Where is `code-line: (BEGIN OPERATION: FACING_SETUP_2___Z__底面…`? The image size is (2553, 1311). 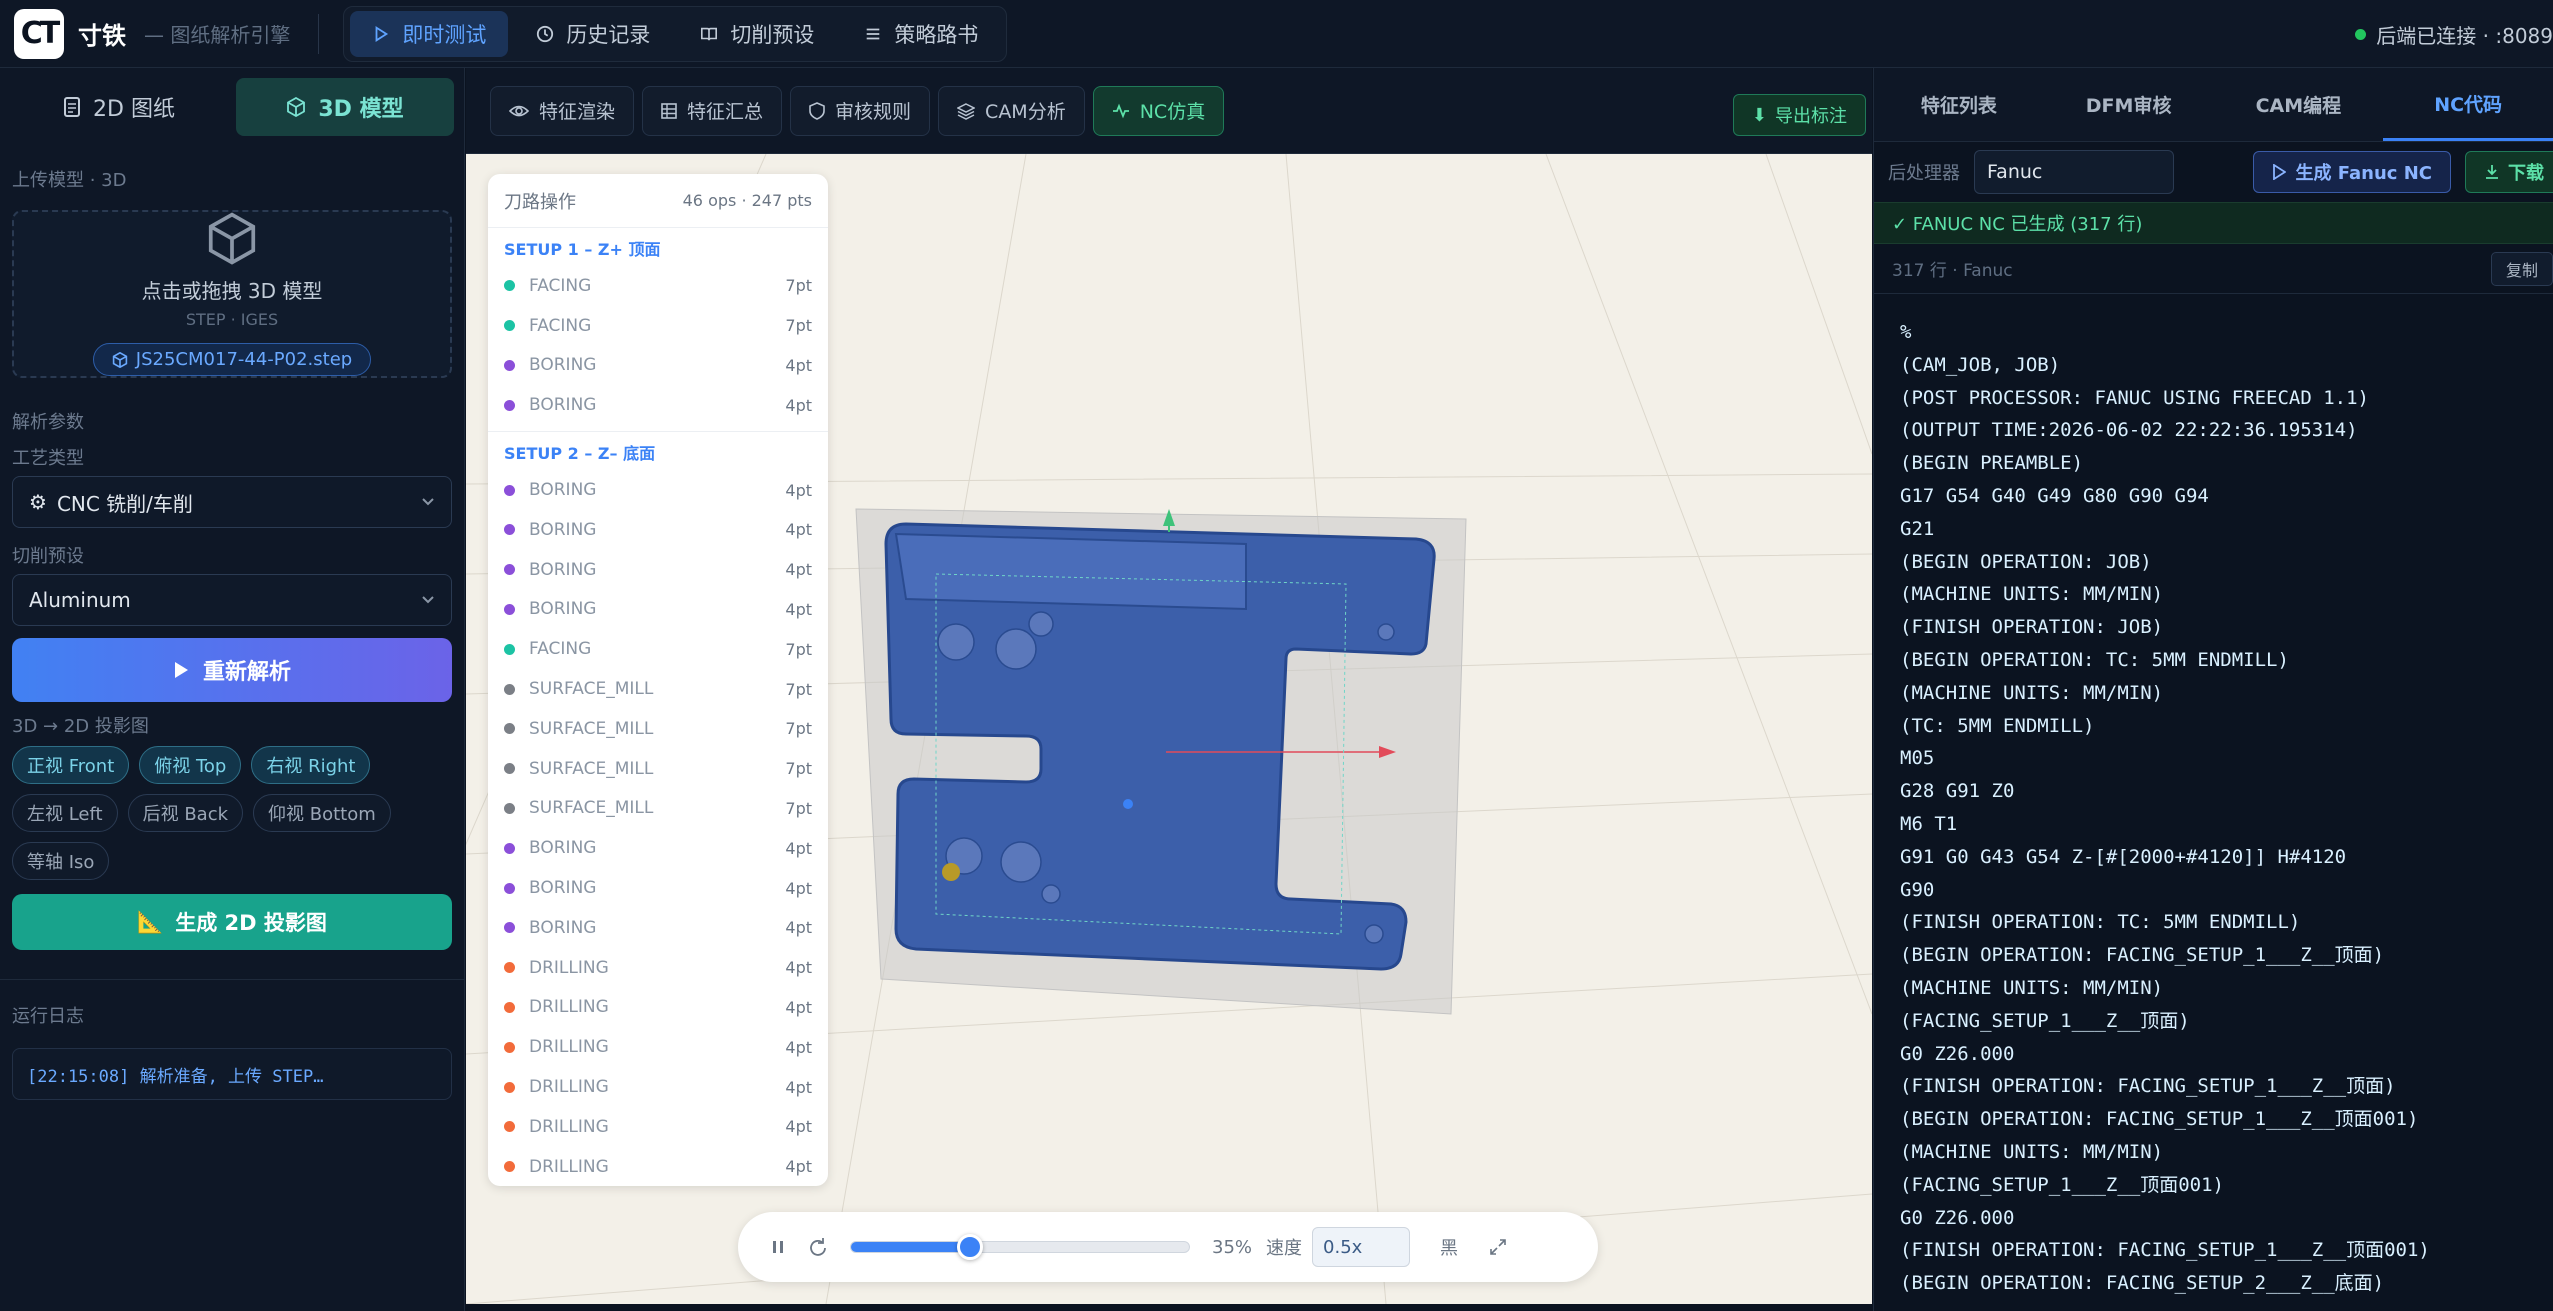
code-line: (BEGIN OPERATION: FACING_SETUP_2___Z__底面… is located at coordinates (2142, 1283).